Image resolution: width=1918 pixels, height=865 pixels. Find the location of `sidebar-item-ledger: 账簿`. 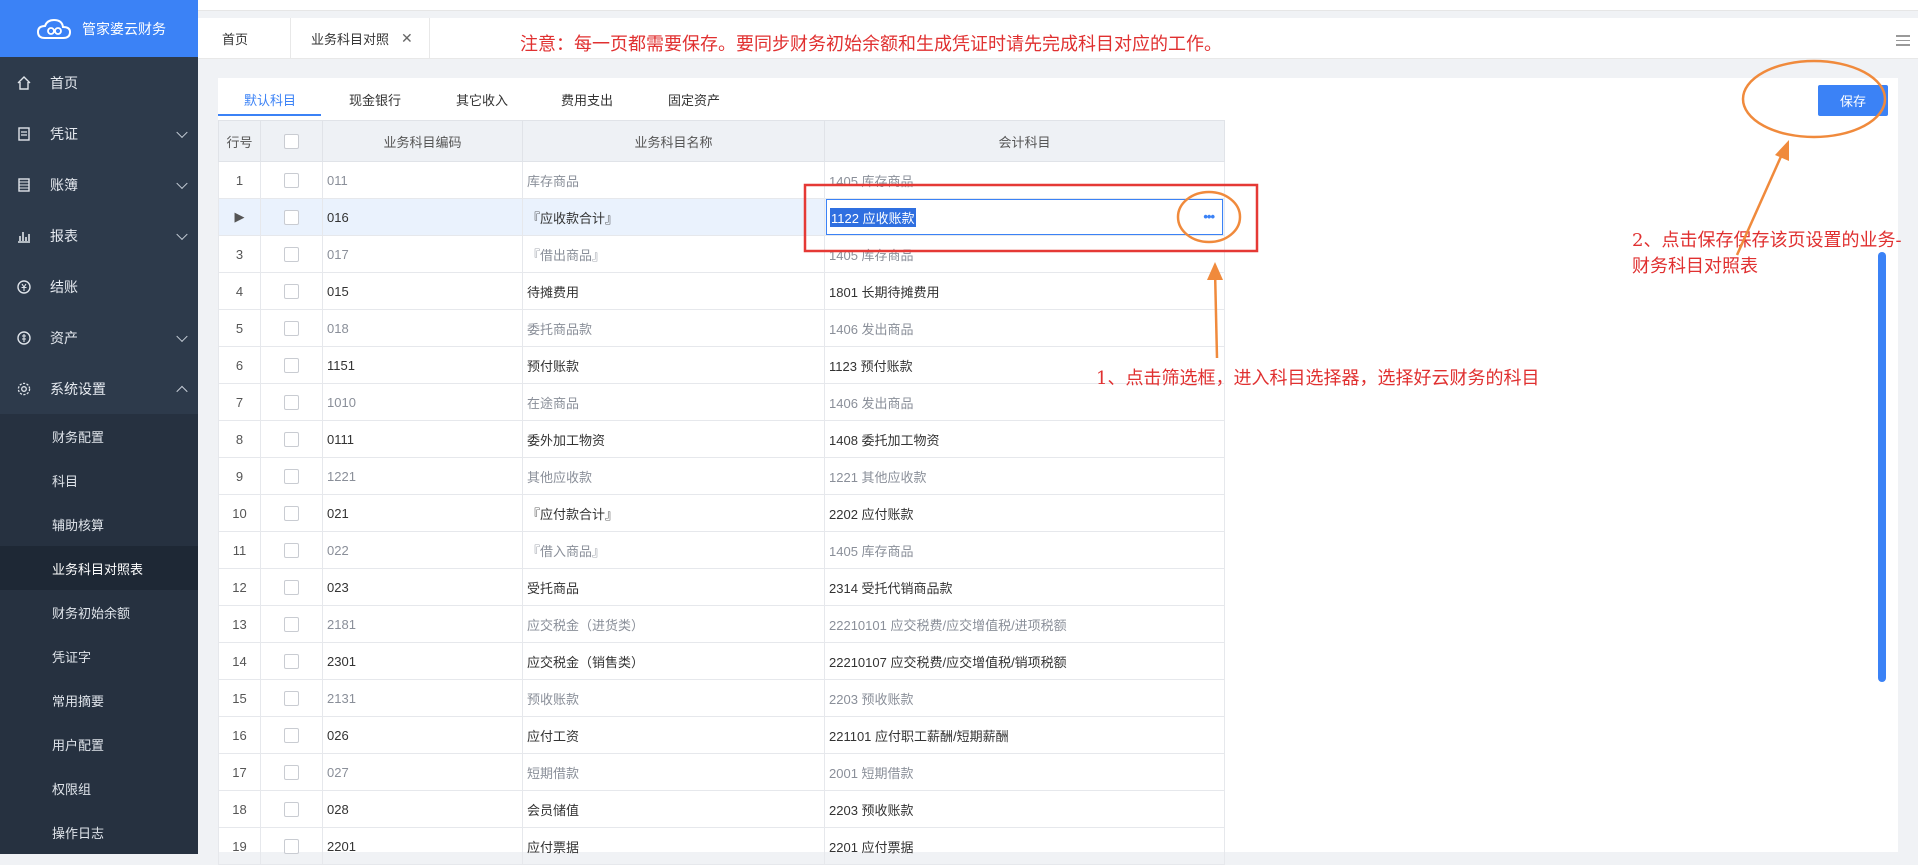

sidebar-item-ledger: 账簿 is located at coordinates (99, 184).